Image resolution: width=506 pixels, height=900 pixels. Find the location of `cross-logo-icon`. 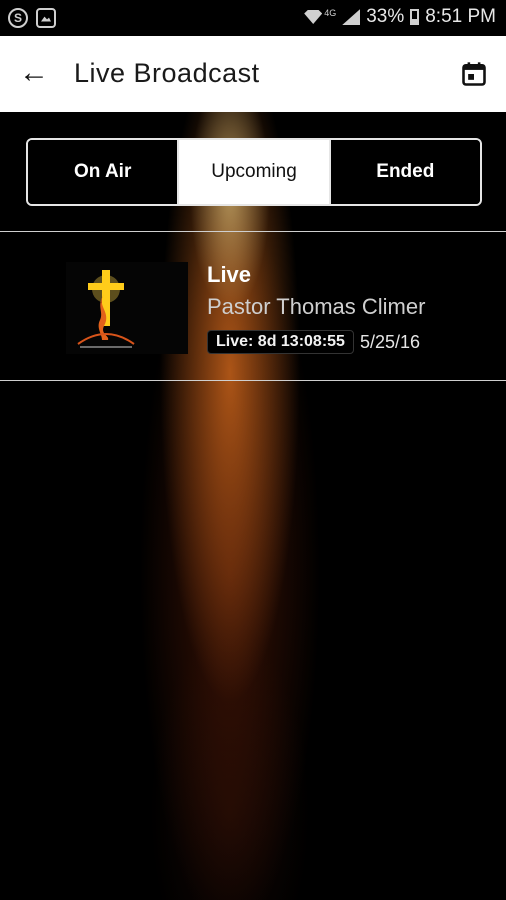

cross-logo-icon is located at coordinates (106, 309).